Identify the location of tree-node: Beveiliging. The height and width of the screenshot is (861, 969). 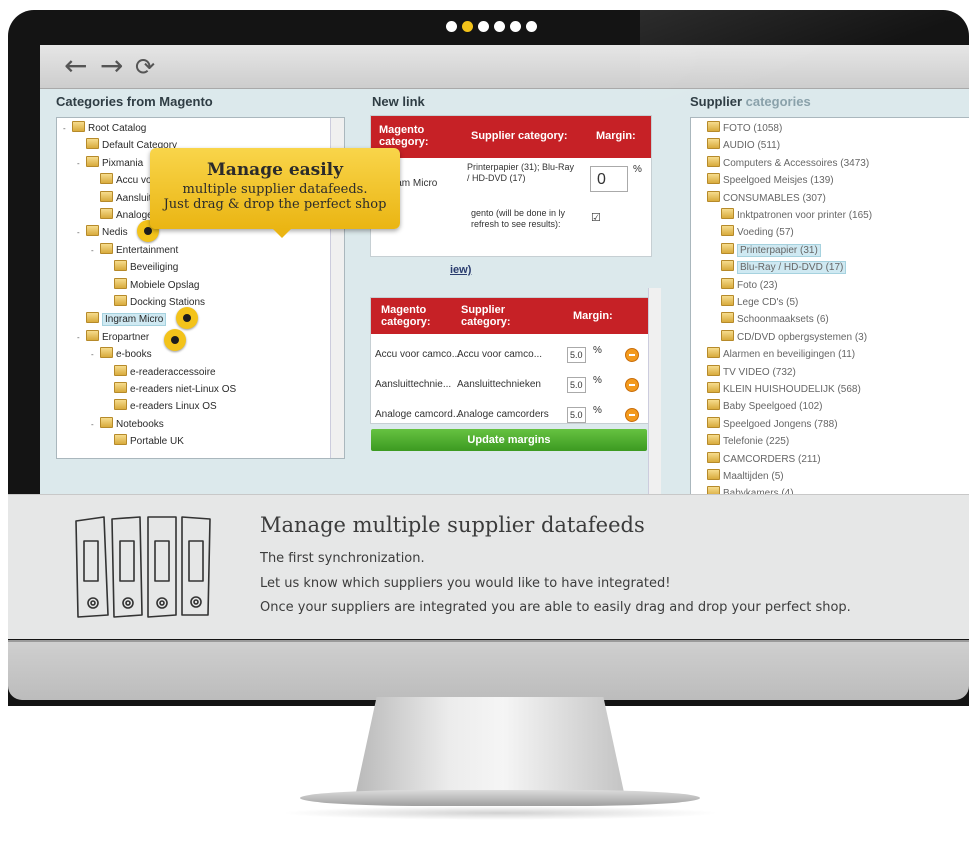
(141, 267).